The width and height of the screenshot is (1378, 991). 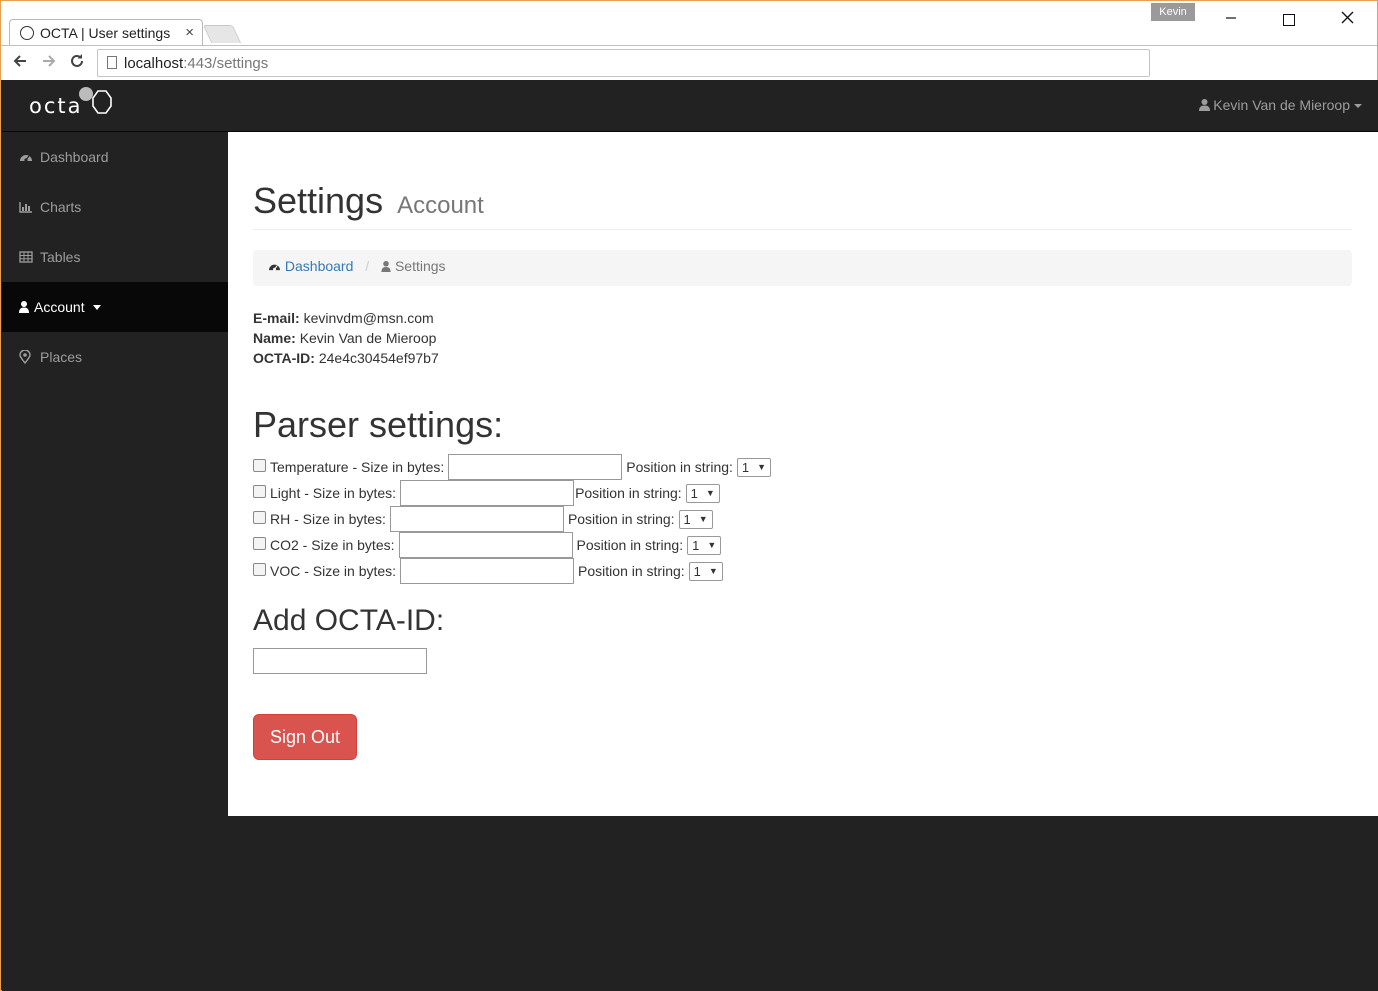 I want to click on breadcrumb-dashboard-link: Dashboard, so click(x=319, y=266).